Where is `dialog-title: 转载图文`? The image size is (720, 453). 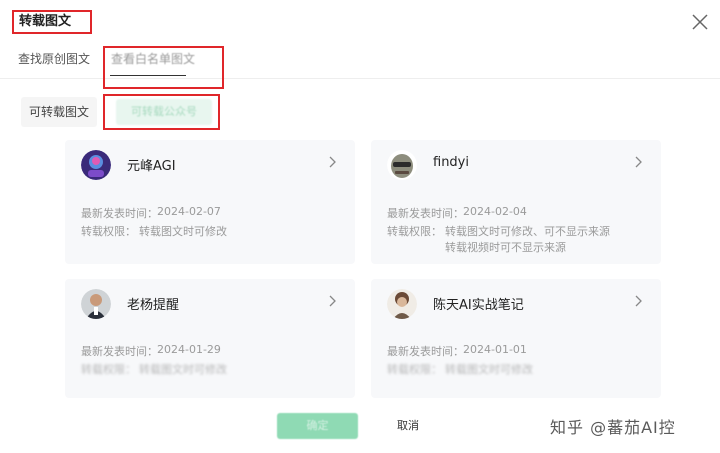
dialog-title: 转载图文 is located at coordinates (52, 22).